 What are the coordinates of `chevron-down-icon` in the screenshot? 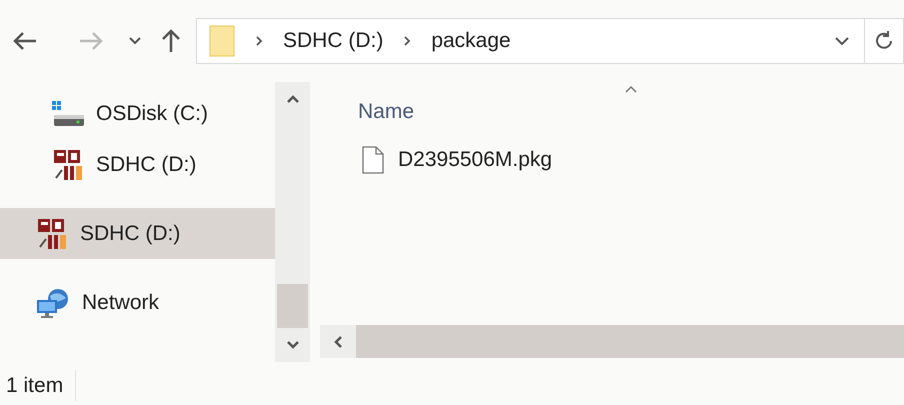 It's located at (135, 41).